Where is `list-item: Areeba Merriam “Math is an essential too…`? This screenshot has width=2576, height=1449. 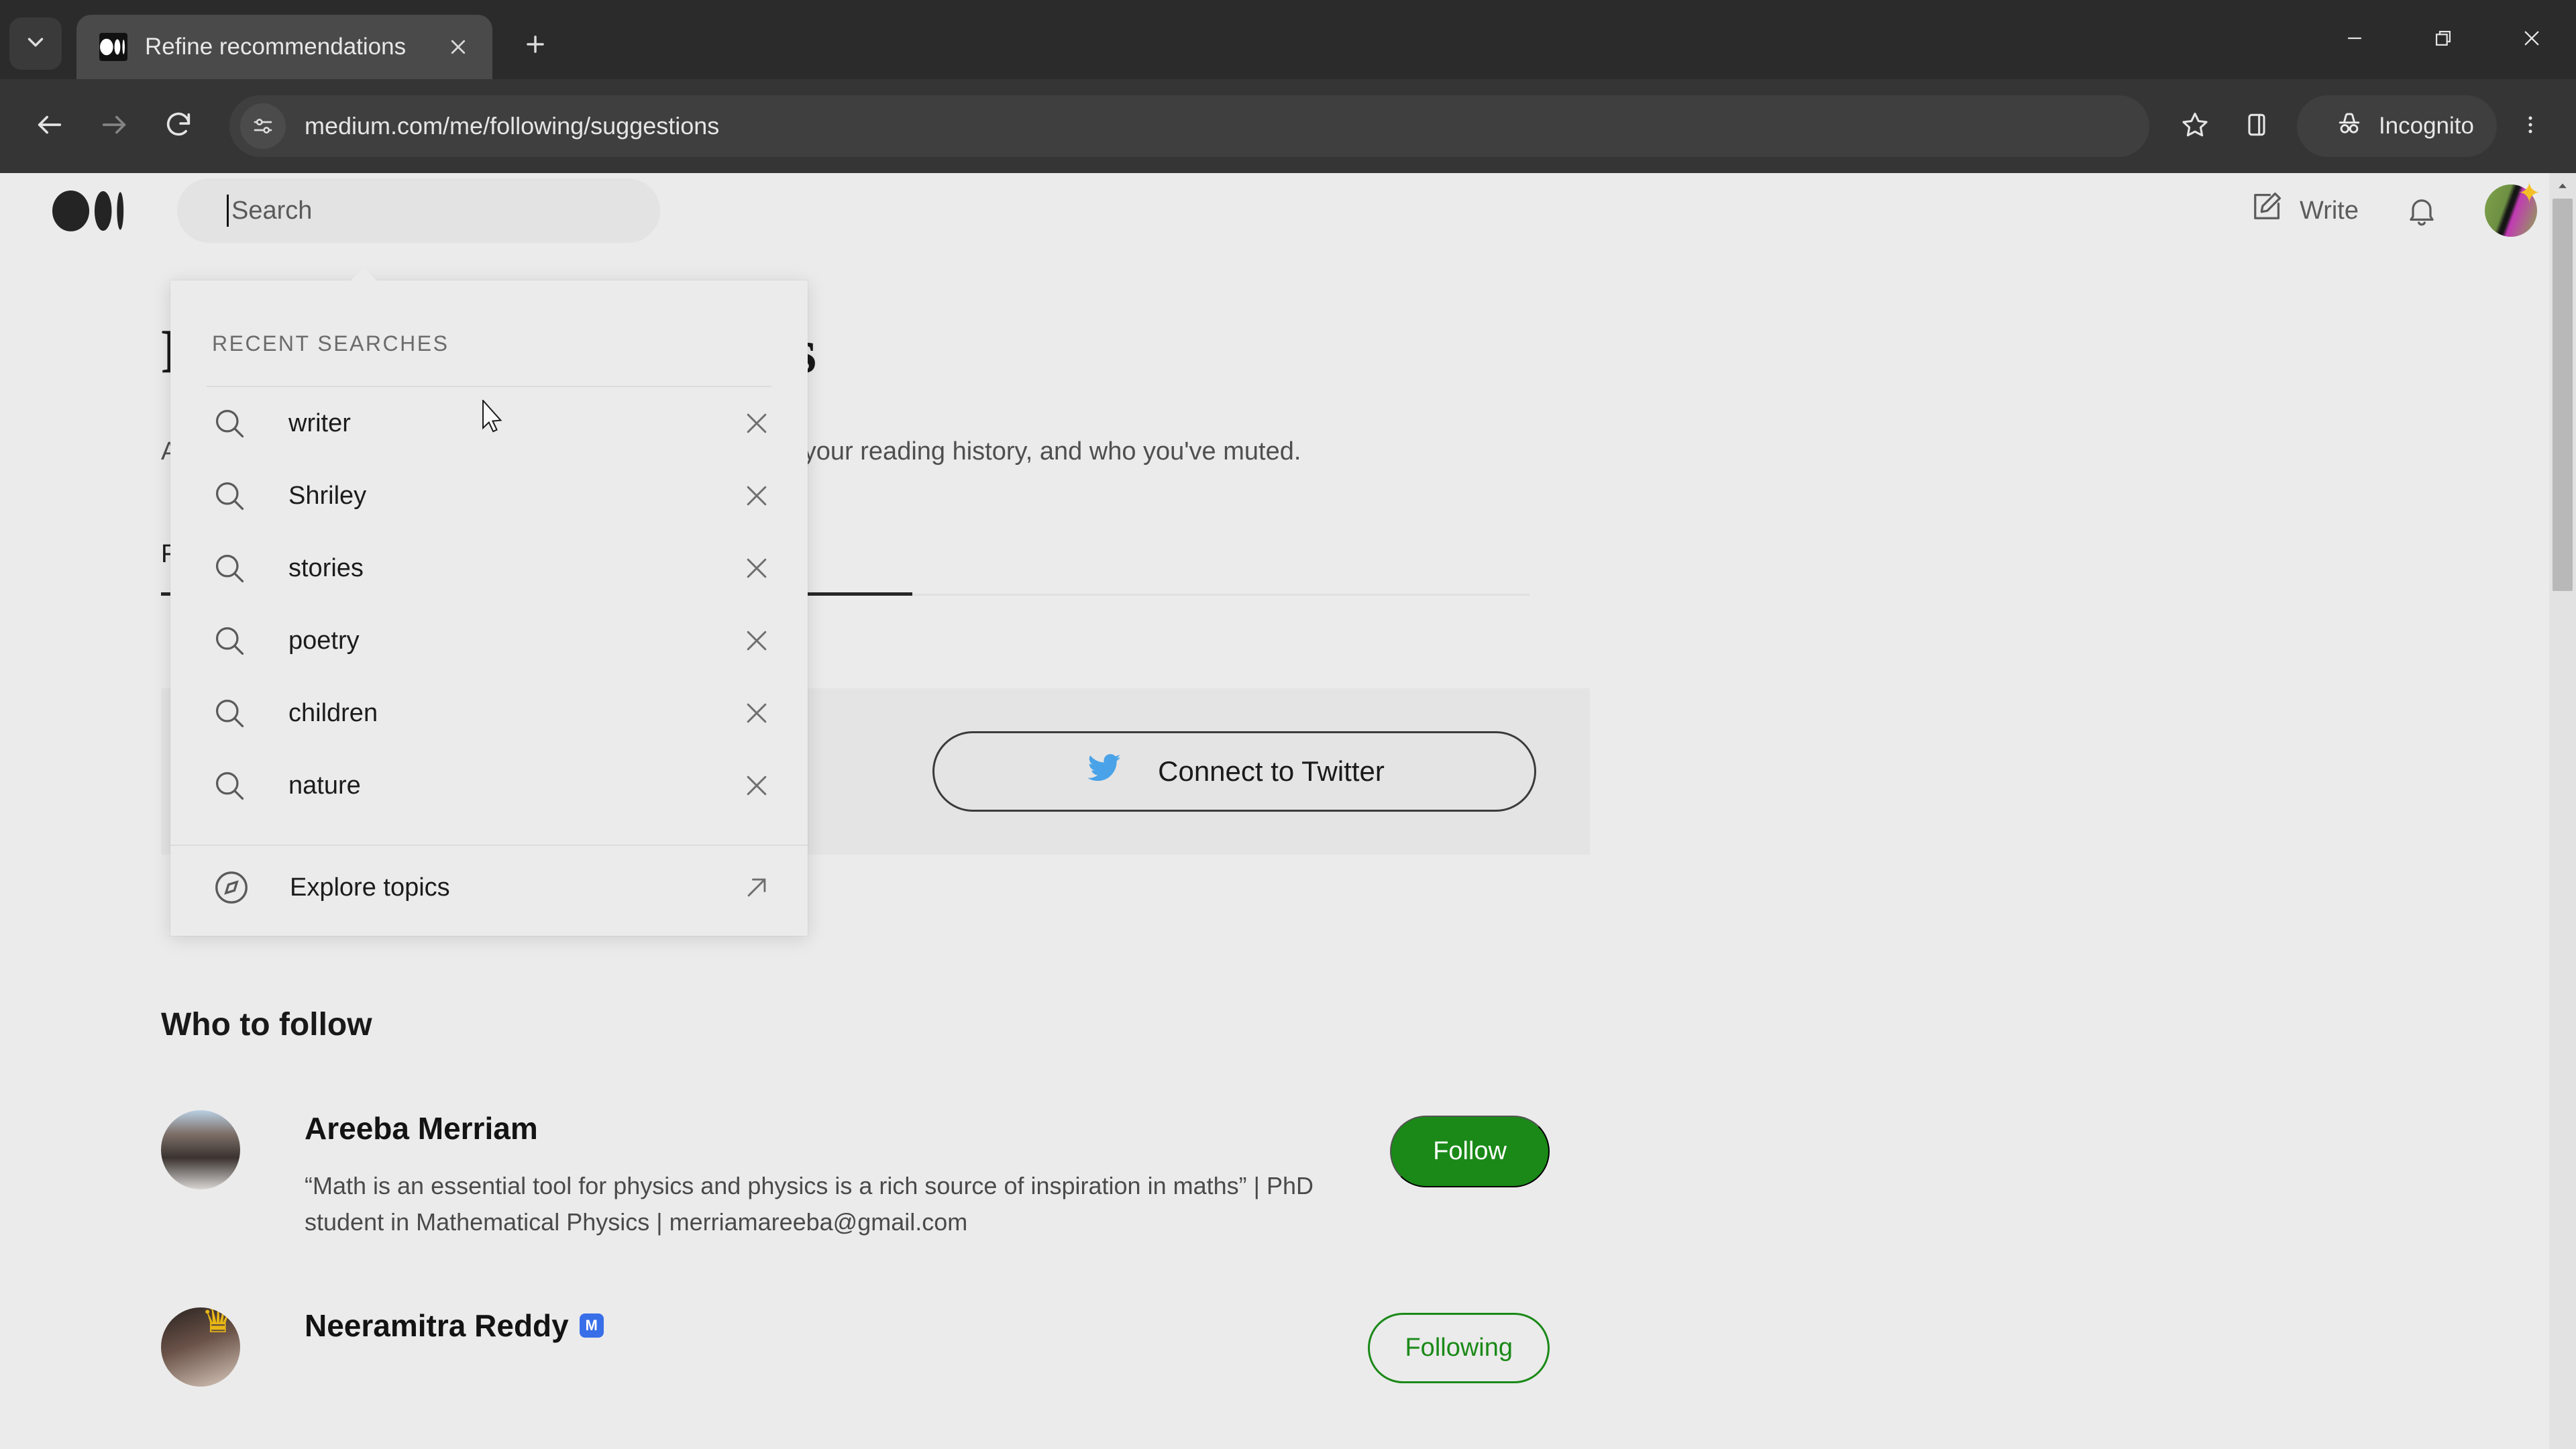
list-item: Areeba Merriam “Math is an essential too… is located at coordinates (855, 1175).